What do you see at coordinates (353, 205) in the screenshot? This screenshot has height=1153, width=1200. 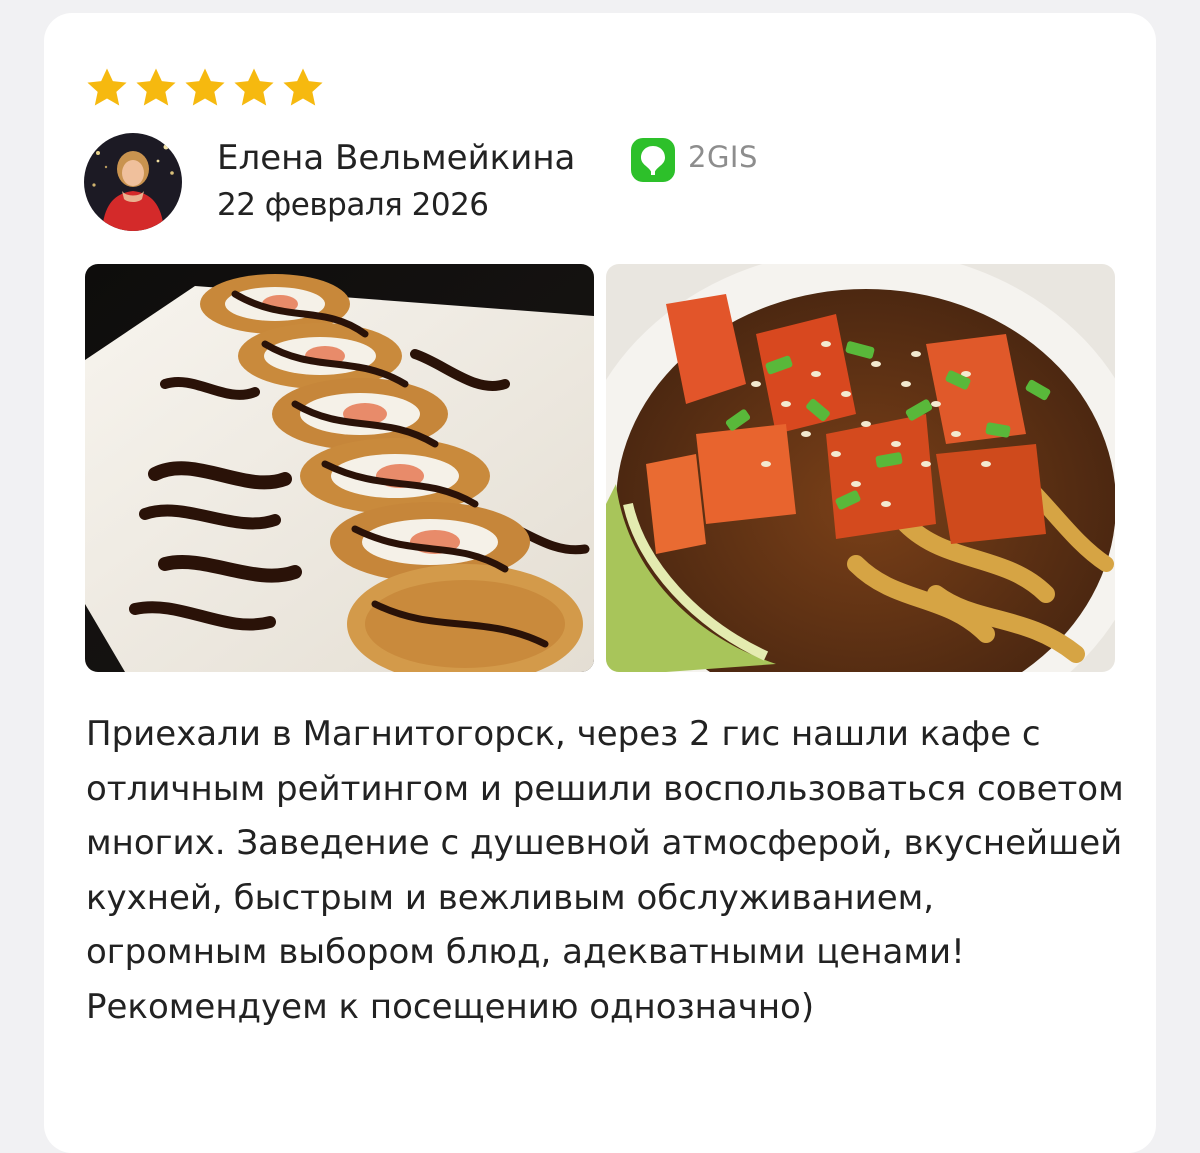 I see `review-date: 22 февраля 2026` at bounding box center [353, 205].